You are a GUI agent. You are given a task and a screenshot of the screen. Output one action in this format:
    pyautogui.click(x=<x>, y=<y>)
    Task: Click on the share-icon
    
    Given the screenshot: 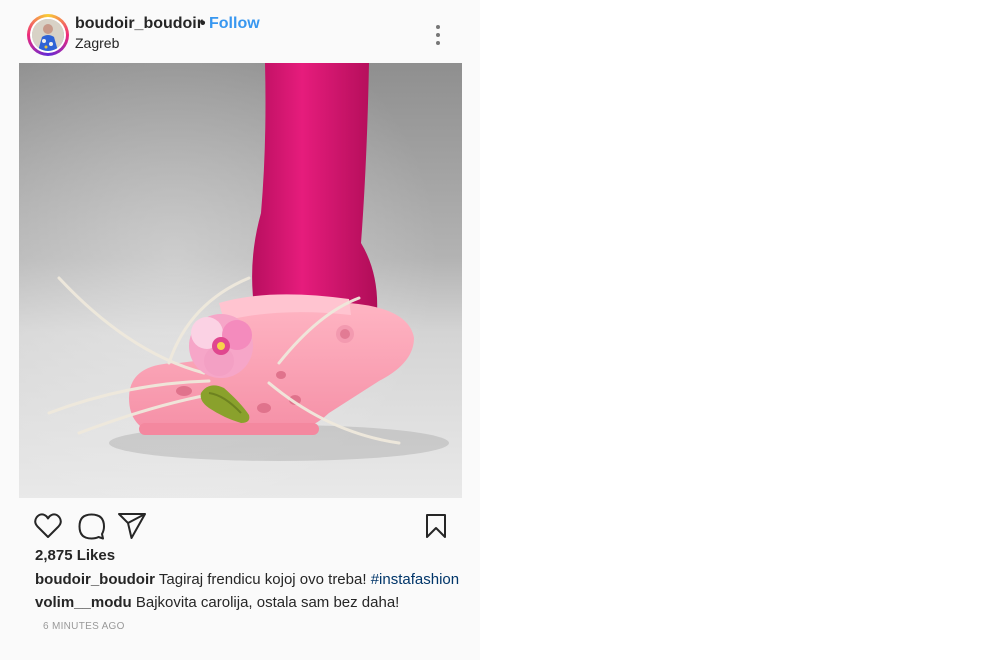 What is the action you would take?
    pyautogui.click(x=132, y=526)
    